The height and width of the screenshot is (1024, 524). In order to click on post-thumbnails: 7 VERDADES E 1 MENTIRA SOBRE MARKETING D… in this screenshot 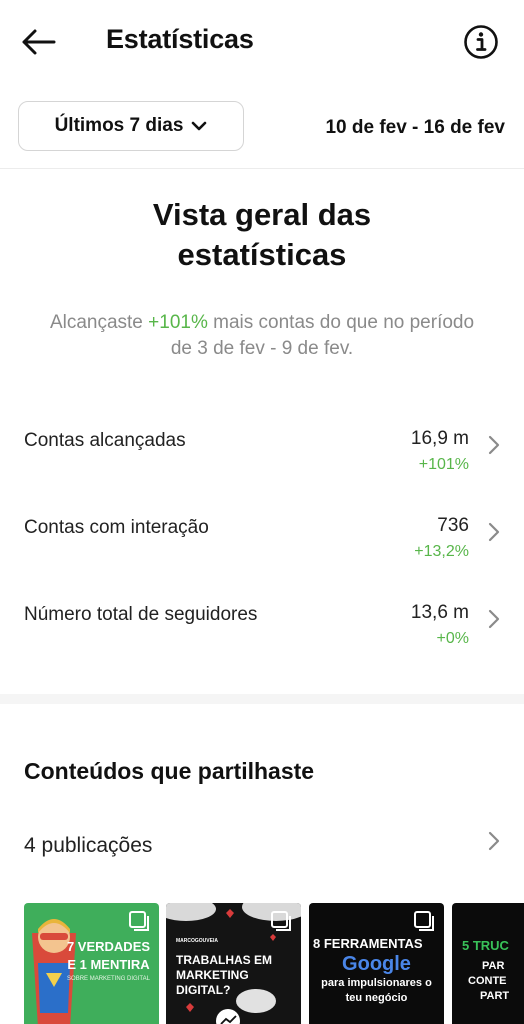, I will do `click(274, 963)`.